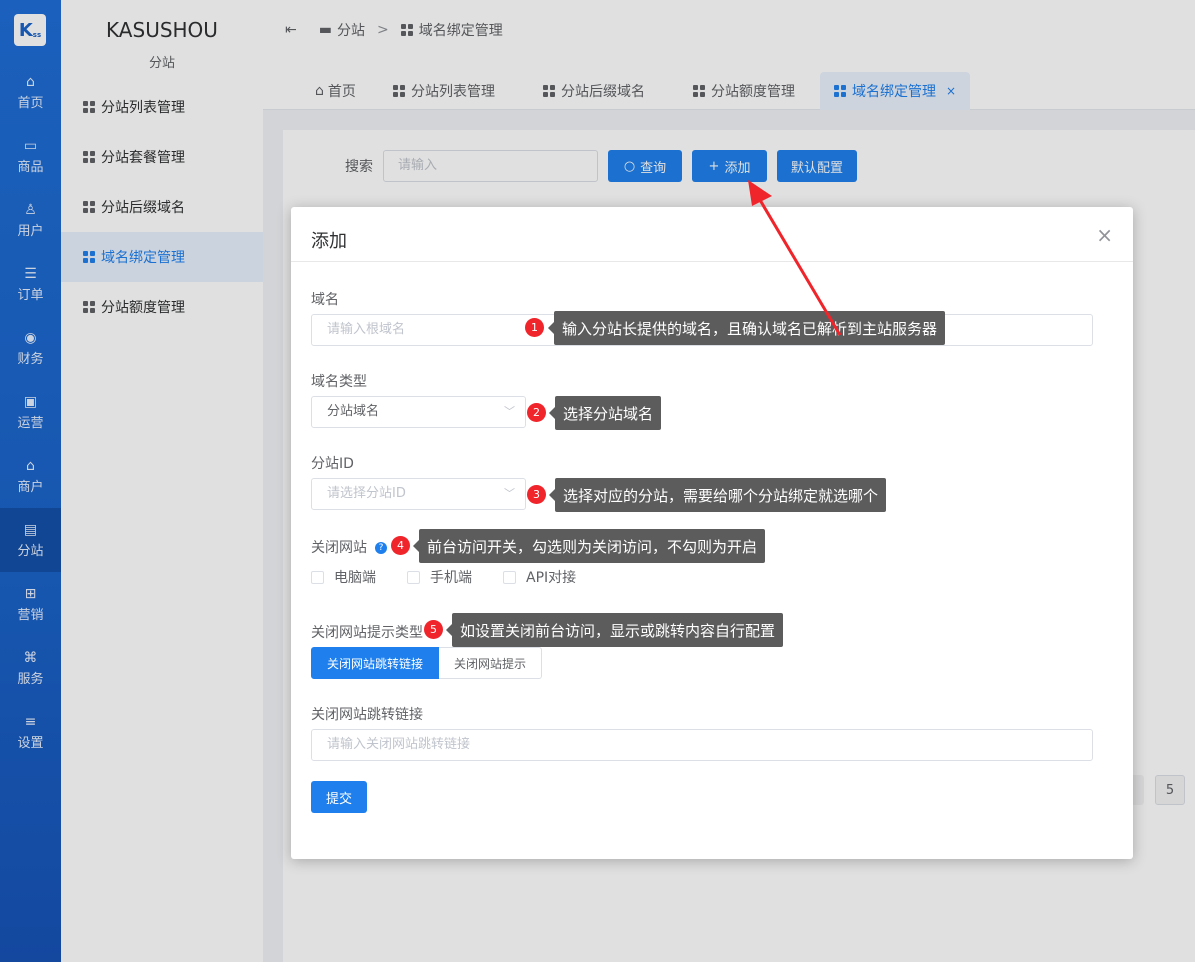 Image resolution: width=1195 pixels, height=962 pixels. I want to click on domain-label: 域名, so click(325, 300).